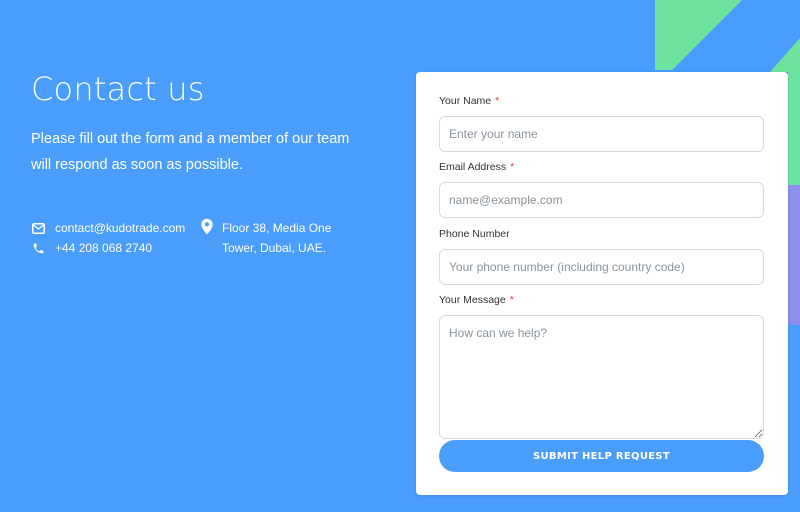 The image size is (800, 512). Describe the element at coordinates (118, 89) in the screenshot. I see `page-title: Contact us` at that location.